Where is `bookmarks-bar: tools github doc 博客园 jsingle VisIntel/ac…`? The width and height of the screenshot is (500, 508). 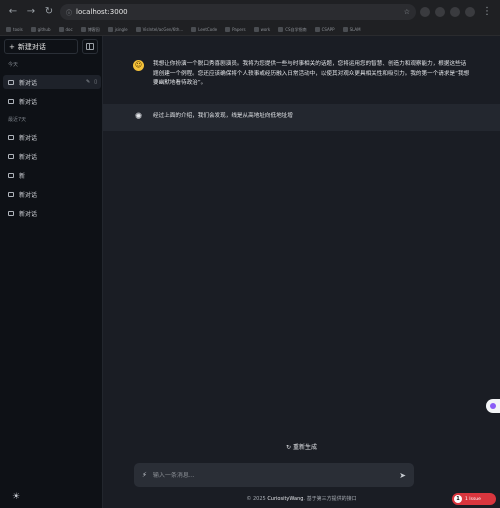
bookmarks-bar: tools github doc 博客园 jsingle VisIntel/ac… is located at coordinates (250, 30).